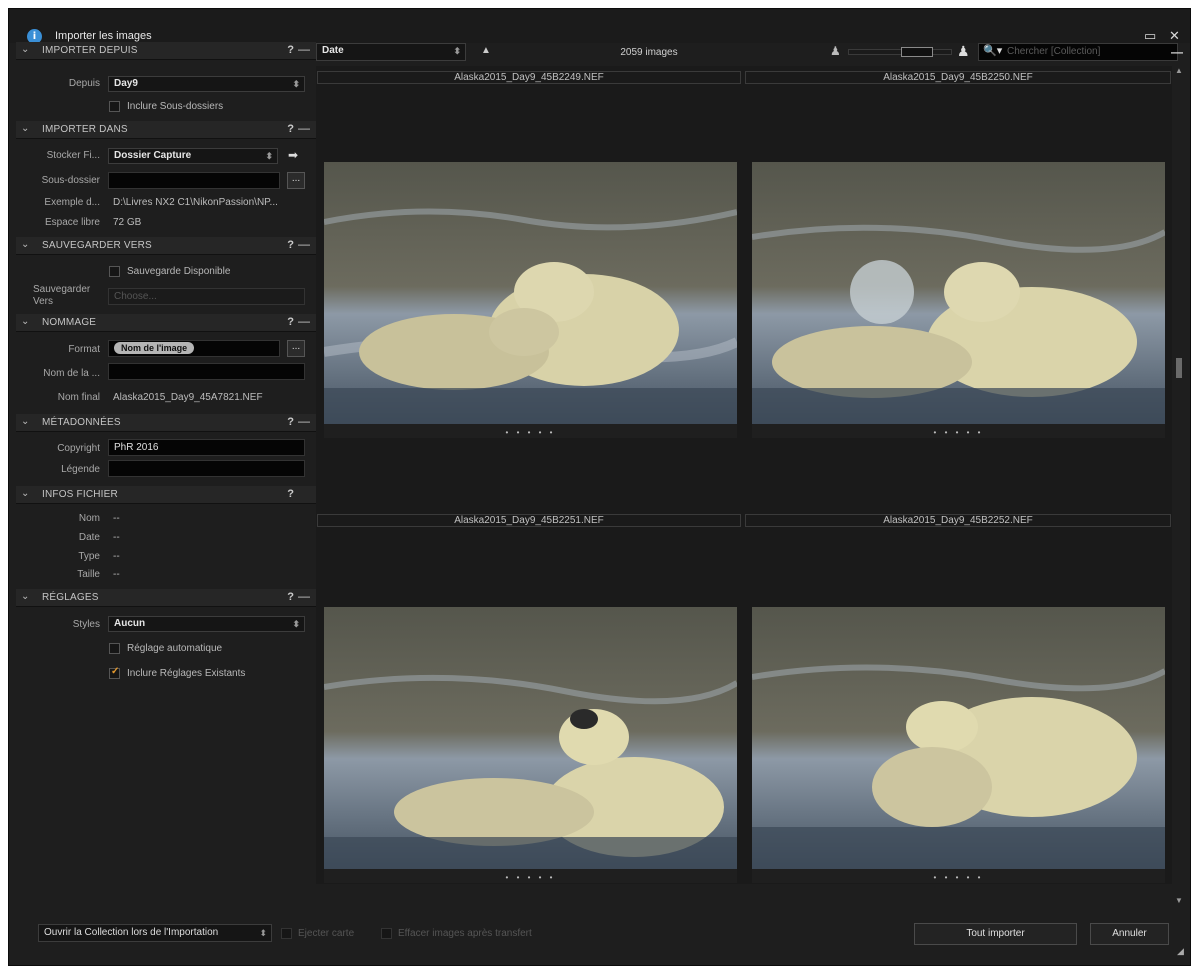  What do you see at coordinates (166, 51) in the screenshot?
I see `section-header-import-from: ⌄ IMPORTER DEPUIS ? —` at bounding box center [166, 51].